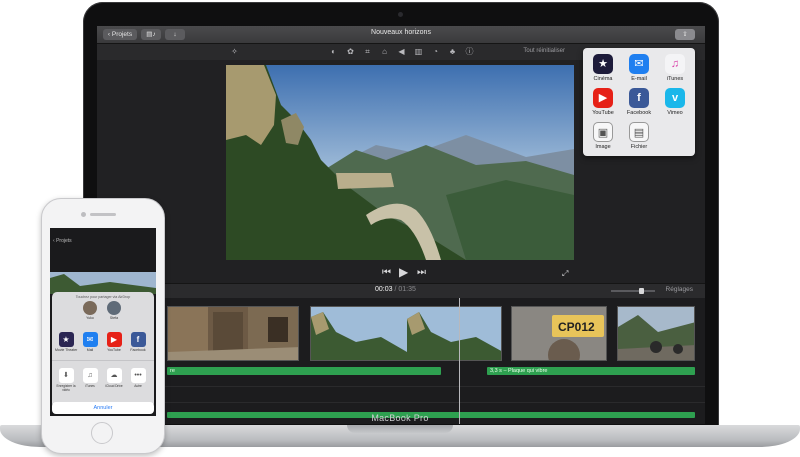 Image resolution: width=800 pixels, height=457 pixels. Describe the element at coordinates (452, 51) in the screenshot. I see `noise-reduction-icon: ♣` at that location.